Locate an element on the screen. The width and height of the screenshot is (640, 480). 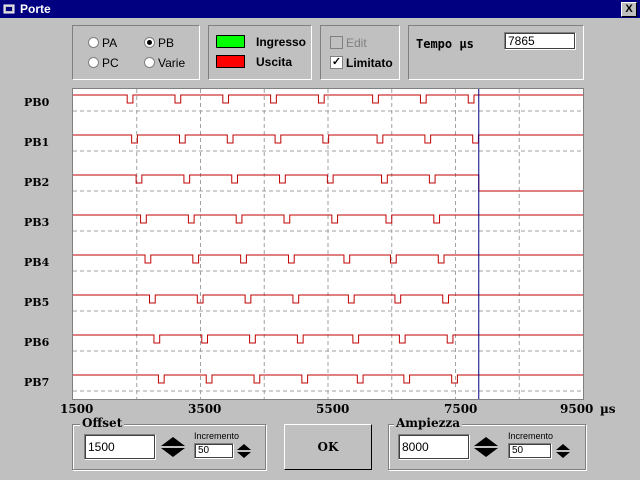
radio-varie: Varie is located at coordinates (164, 63).